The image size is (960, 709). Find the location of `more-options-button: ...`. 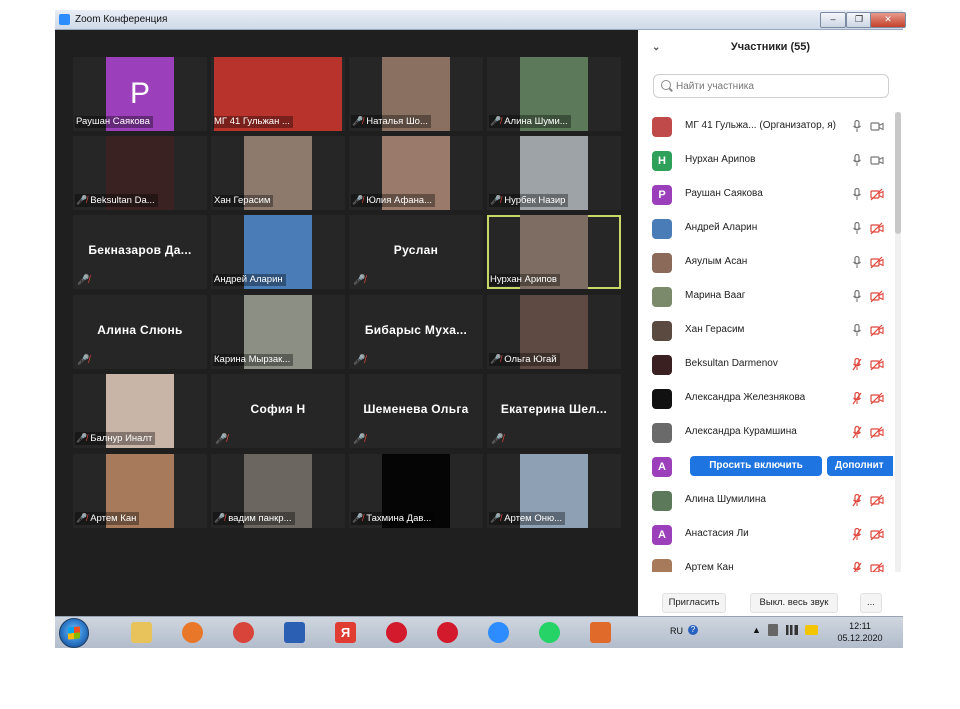

more-options-button: ... is located at coordinates (871, 603).